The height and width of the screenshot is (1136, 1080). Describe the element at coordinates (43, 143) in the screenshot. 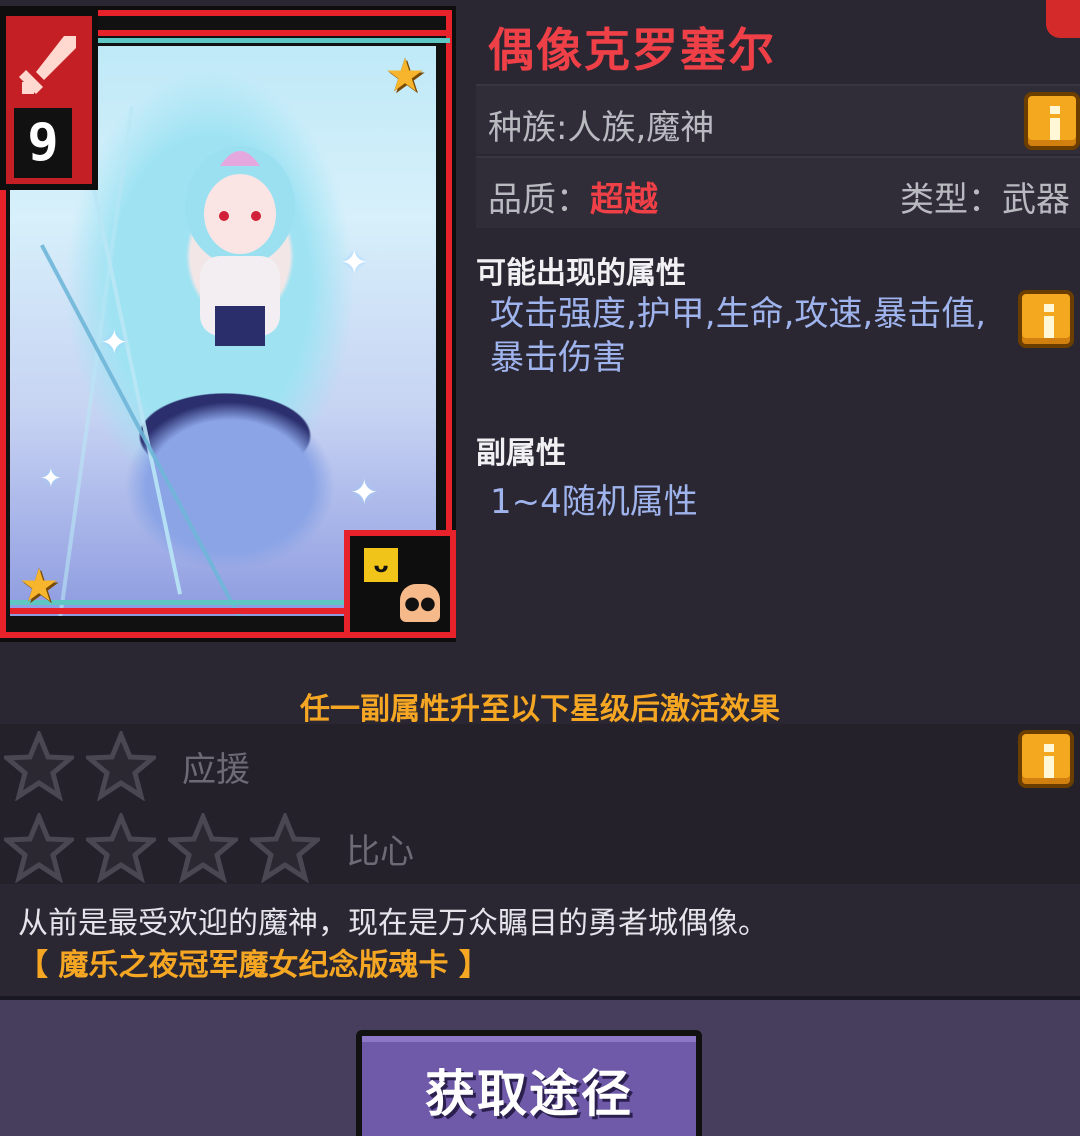

I see `card-level: 9` at that location.